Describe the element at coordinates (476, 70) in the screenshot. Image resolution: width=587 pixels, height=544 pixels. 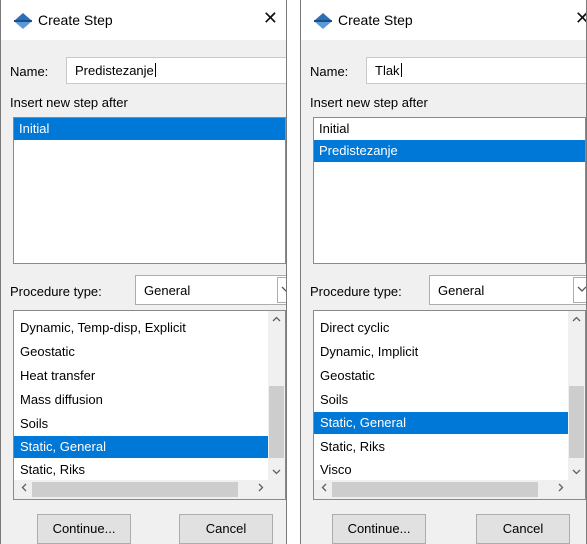
I see `name-field: Tlak` at that location.